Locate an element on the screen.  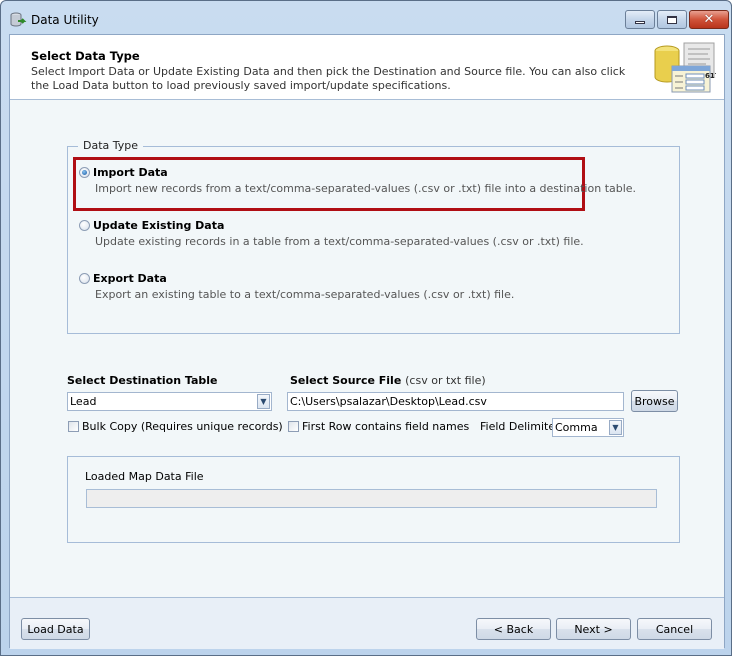
minimize-button is located at coordinates (640, 19).